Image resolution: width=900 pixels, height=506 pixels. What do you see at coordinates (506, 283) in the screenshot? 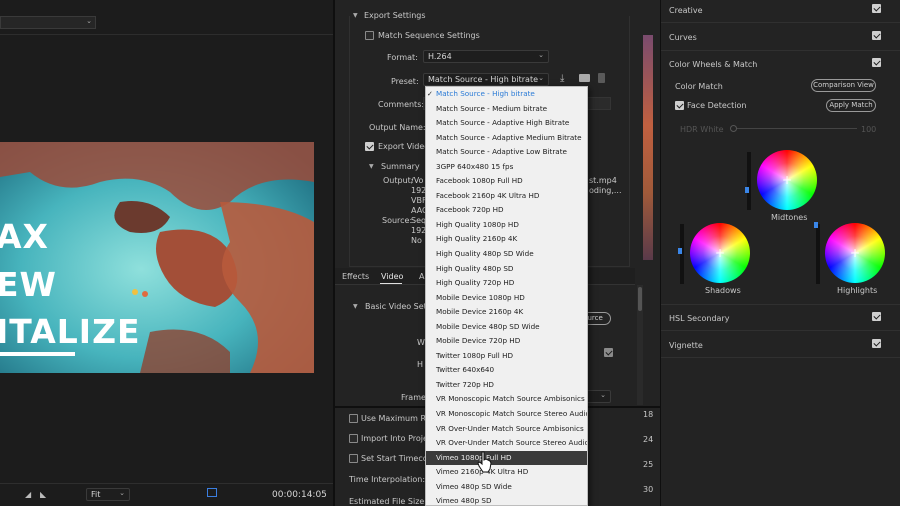
I see `preset-option: High Quality 720p HD` at bounding box center [506, 283].